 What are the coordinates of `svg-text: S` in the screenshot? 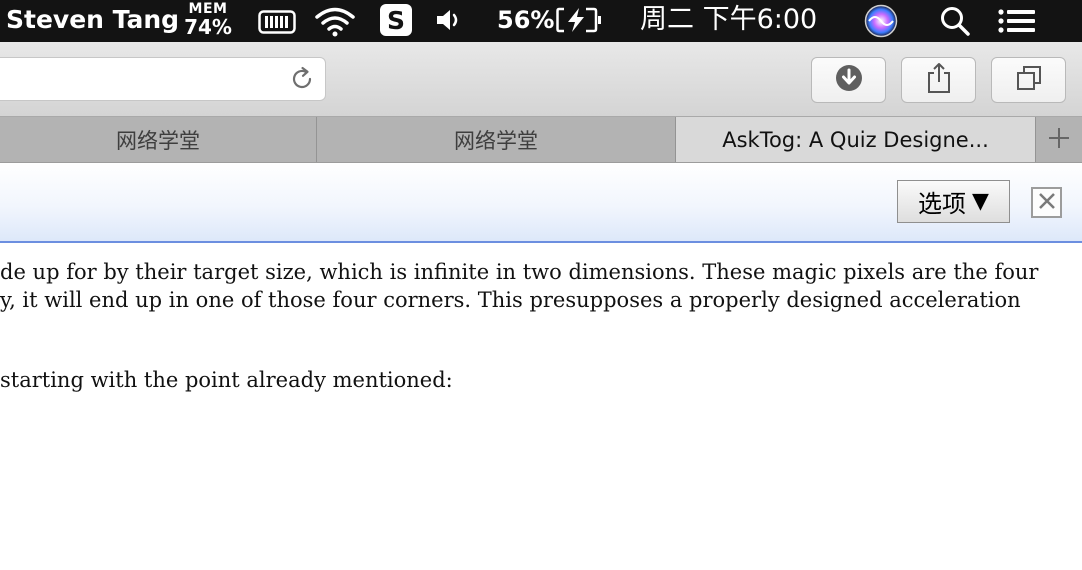 It's located at (396, 20).